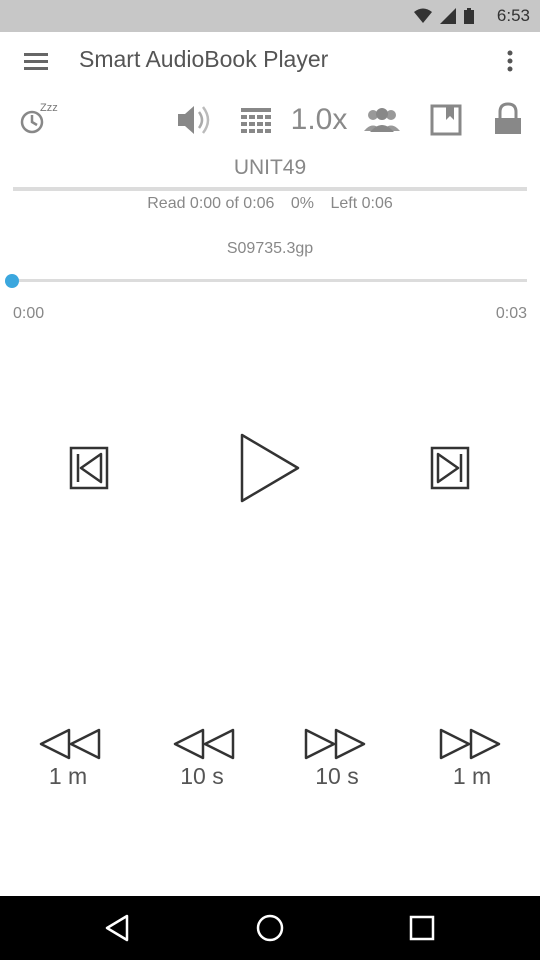 This screenshot has width=540, height=960. Describe the element at coordinates (423, 15) in the screenshot. I see `wifi-icon` at that location.